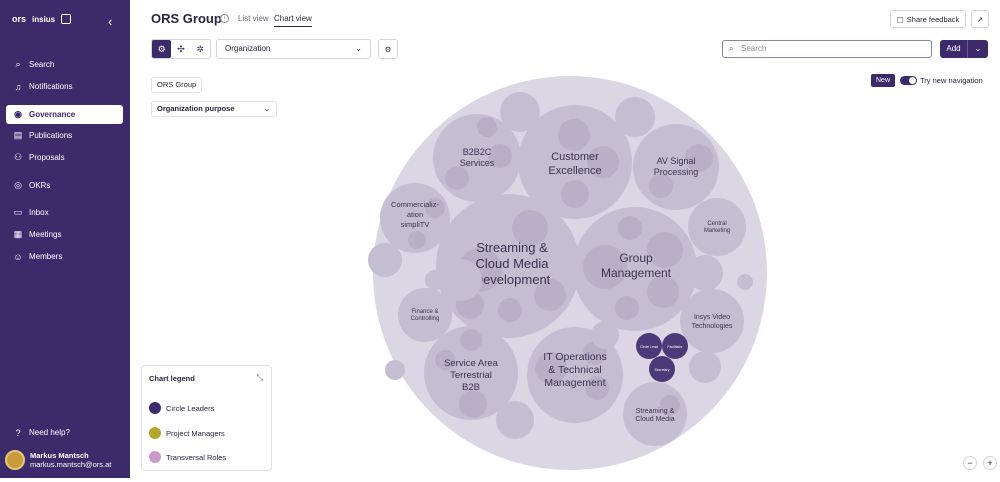 Image resolution: width=1000 pixels, height=482 pixels. I want to click on settings-button: ⚙, so click(388, 49).